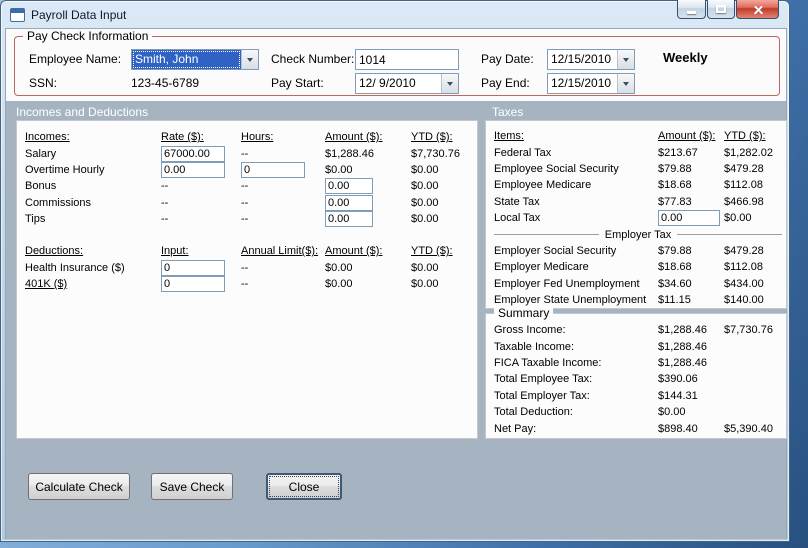 This screenshot has height=548, width=808. What do you see at coordinates (691, 9) in the screenshot?
I see `minimize-button` at bounding box center [691, 9].